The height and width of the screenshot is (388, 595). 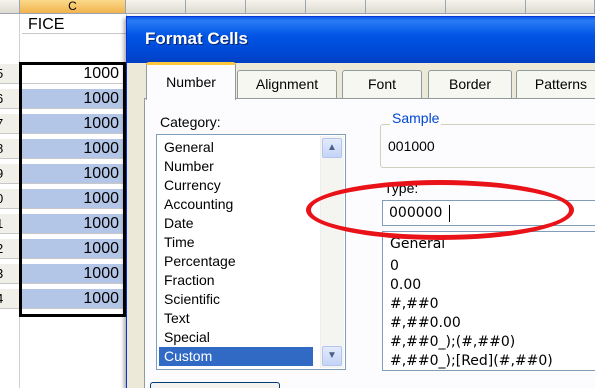 What do you see at coordinates (382, 84) in the screenshot?
I see `tab-font: Font` at bounding box center [382, 84].